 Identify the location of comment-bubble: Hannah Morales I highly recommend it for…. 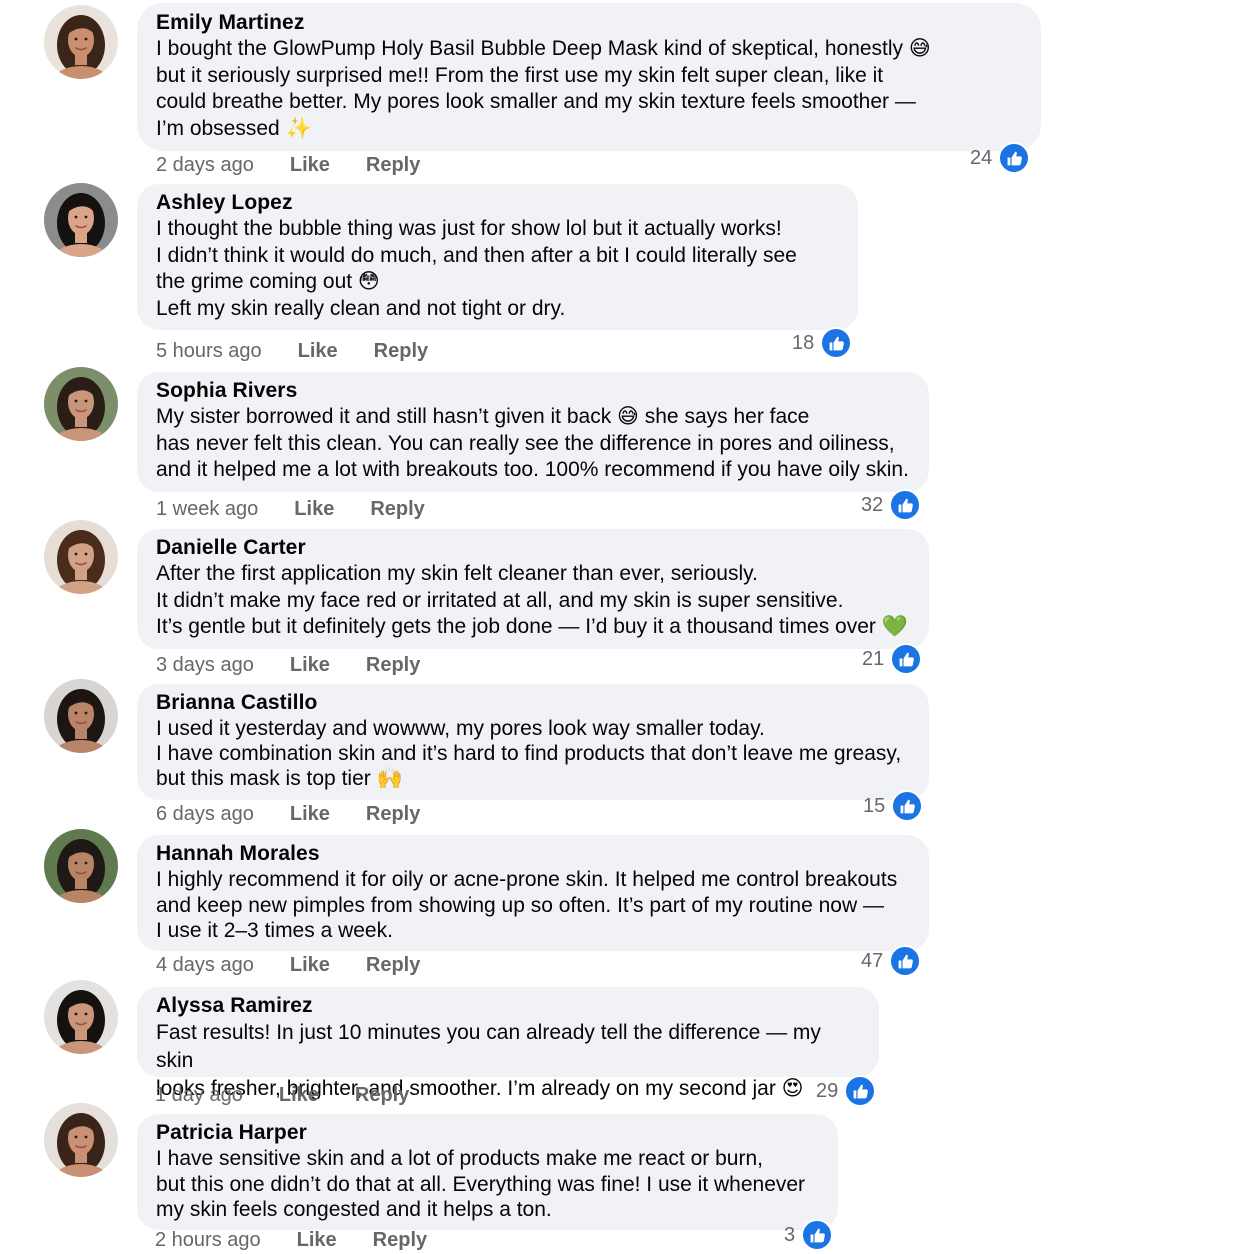
(533, 893).